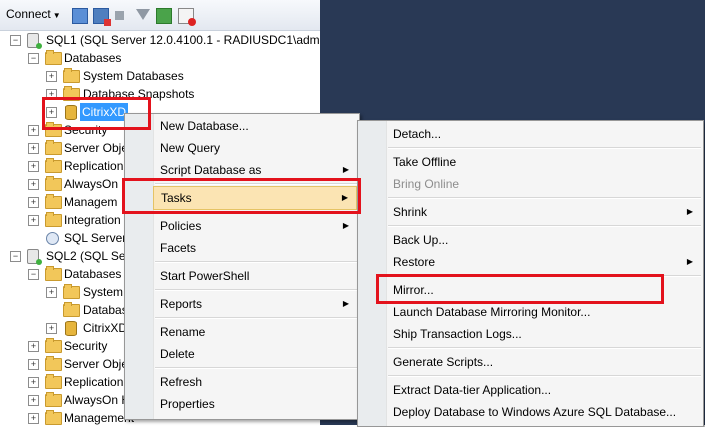 This screenshot has height=427, width=705. What do you see at coordinates (543, 262) in the screenshot?
I see `menu-item-restore: Restore ▶` at bounding box center [543, 262].